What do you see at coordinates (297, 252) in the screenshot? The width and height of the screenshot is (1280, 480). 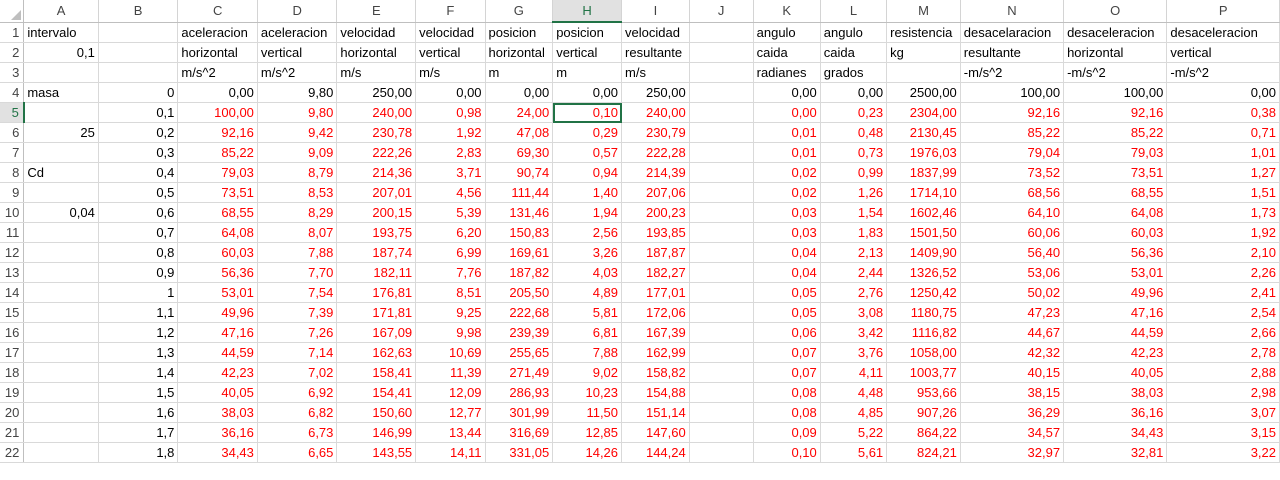 I see `cell-d12: 7,88` at bounding box center [297, 252].